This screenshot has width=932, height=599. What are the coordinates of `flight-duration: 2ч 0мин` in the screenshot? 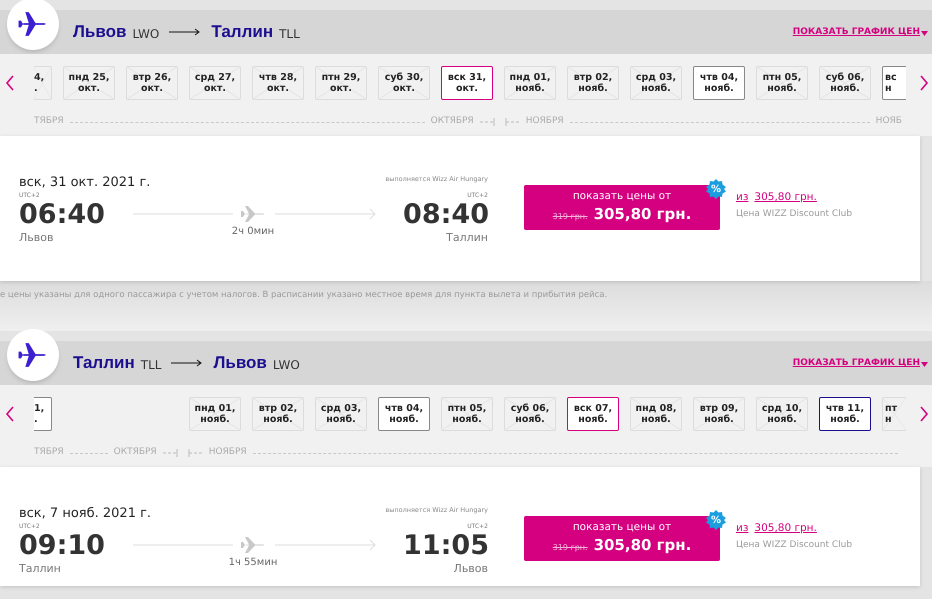 It's located at (253, 232).